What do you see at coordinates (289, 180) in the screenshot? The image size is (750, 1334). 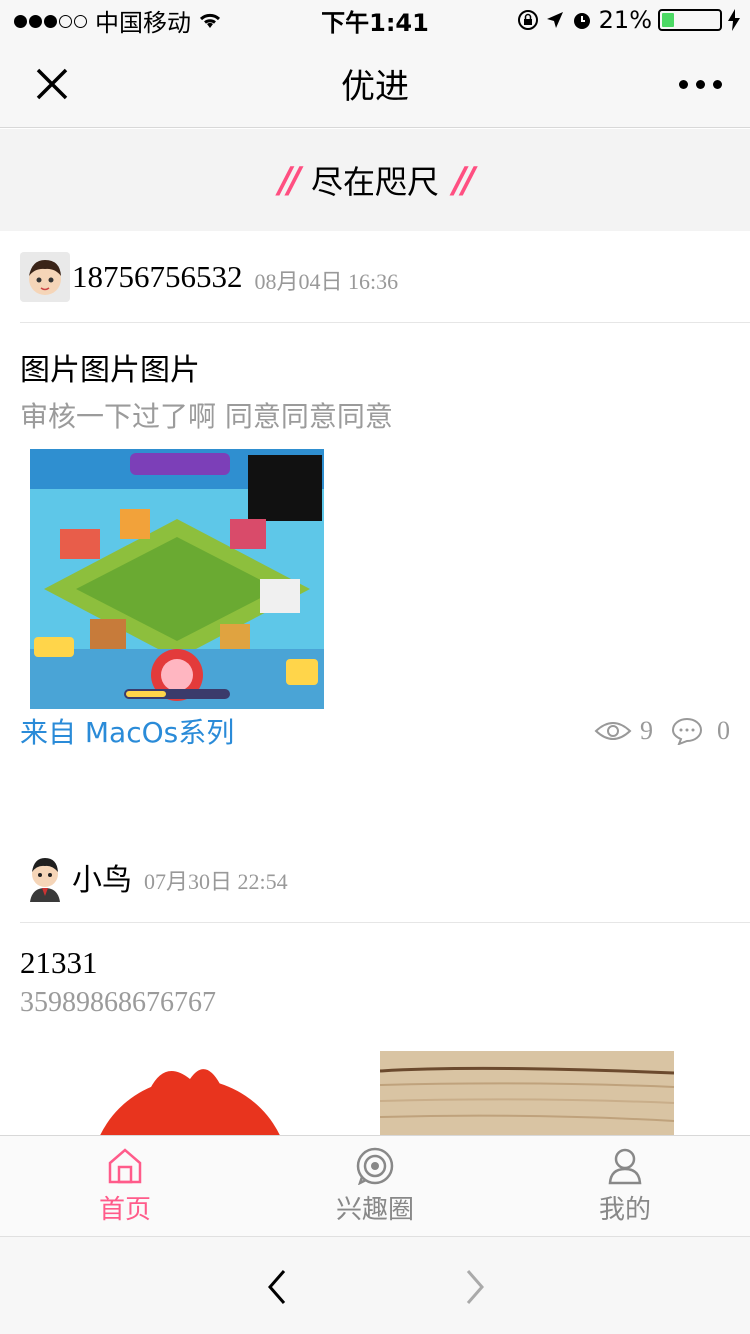 I see `banner-left-decoration: //` at bounding box center [289, 180].